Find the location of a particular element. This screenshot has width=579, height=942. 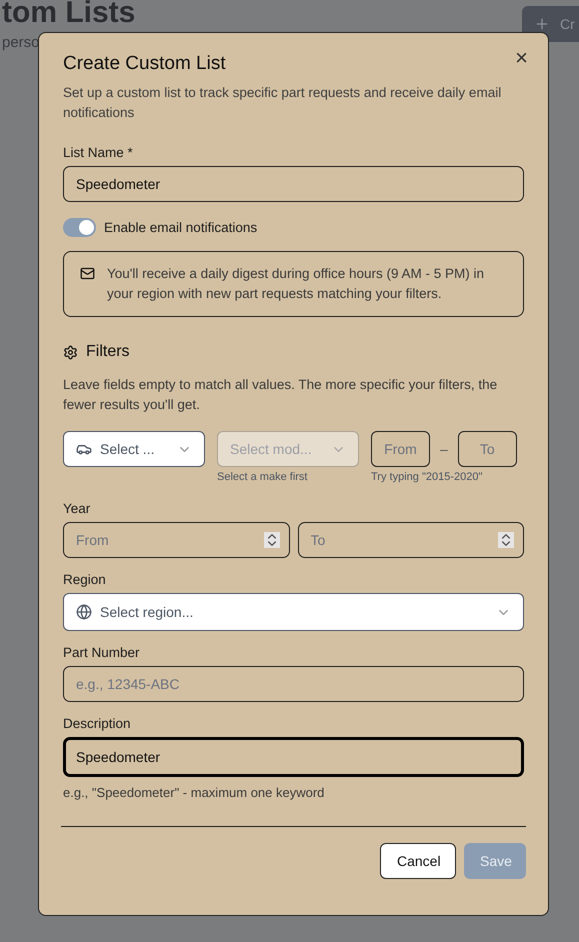

page-subtitle: perso is located at coordinates (21, 42).